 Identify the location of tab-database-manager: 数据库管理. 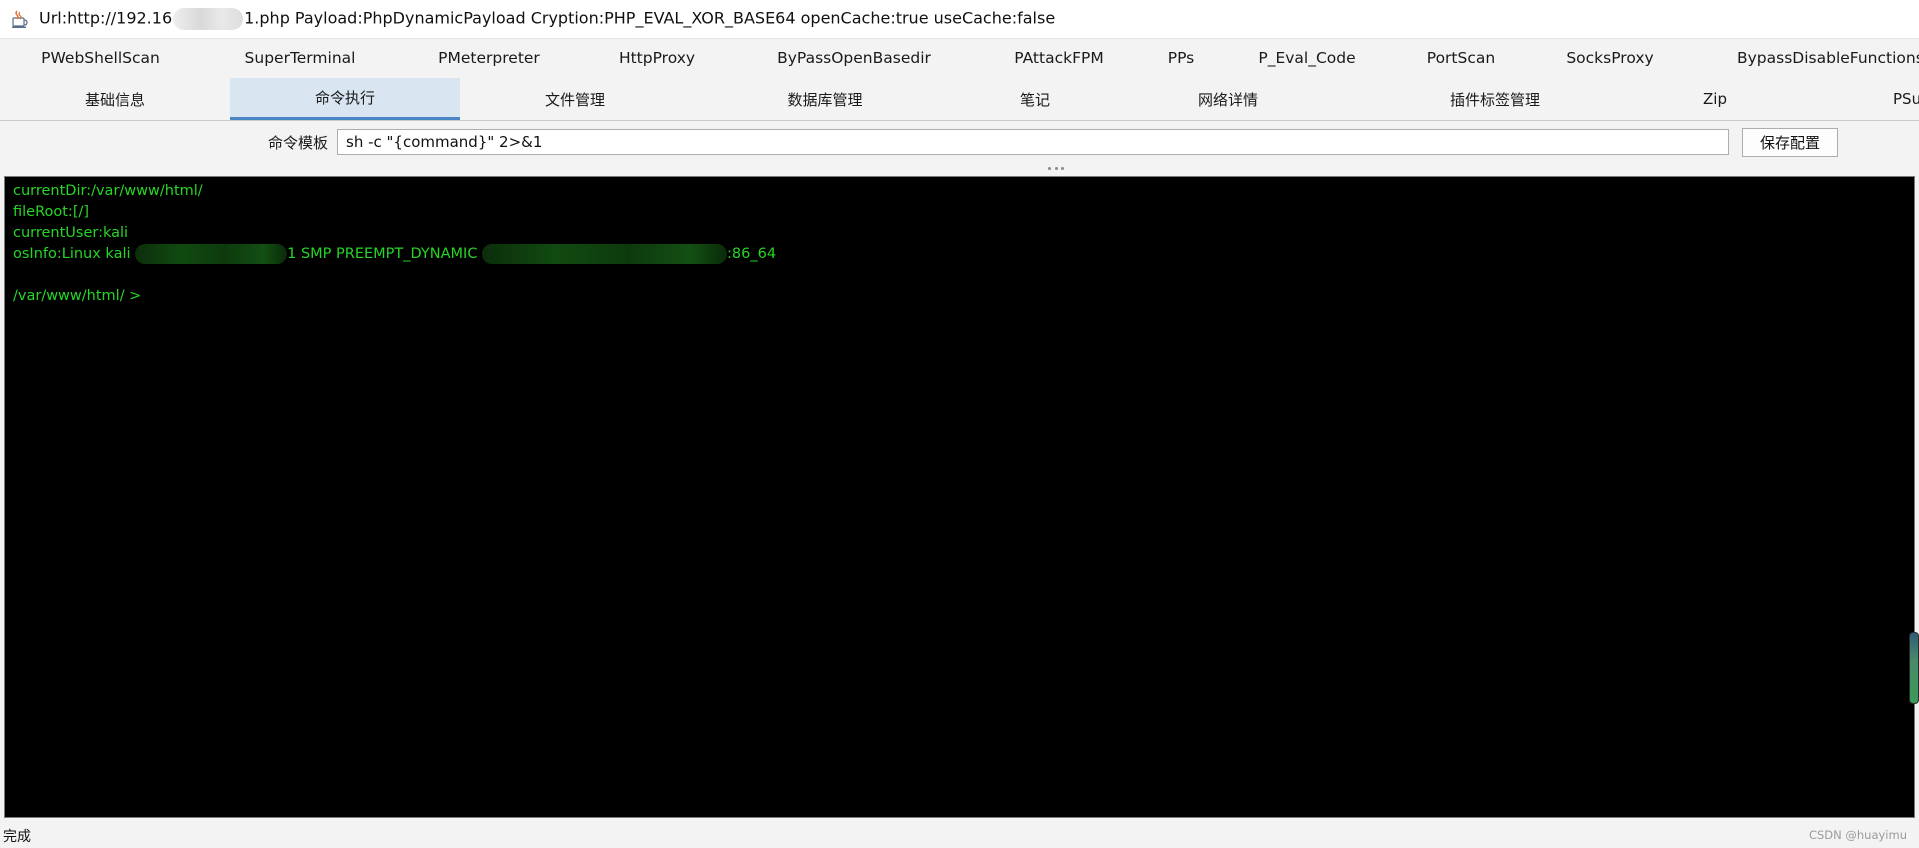
(825, 99).